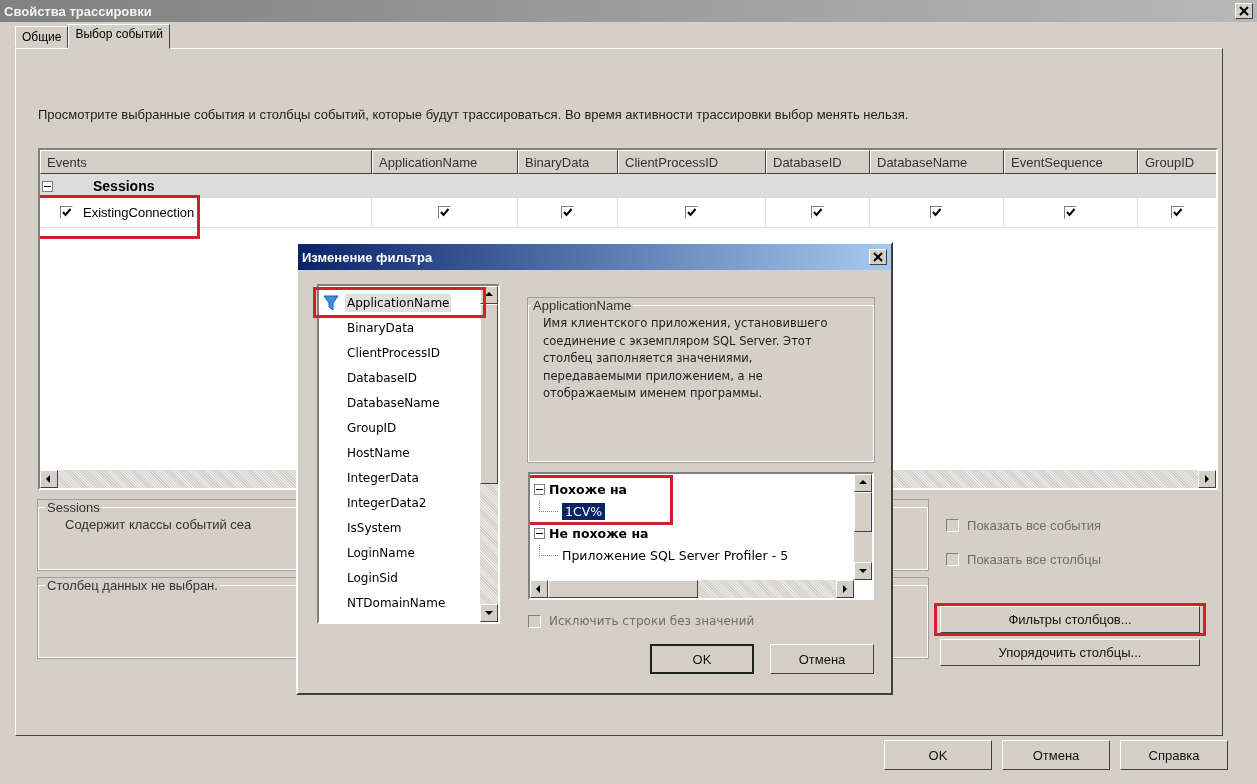  I want to click on checkbox-label: Показать все события, so click(1034, 525).